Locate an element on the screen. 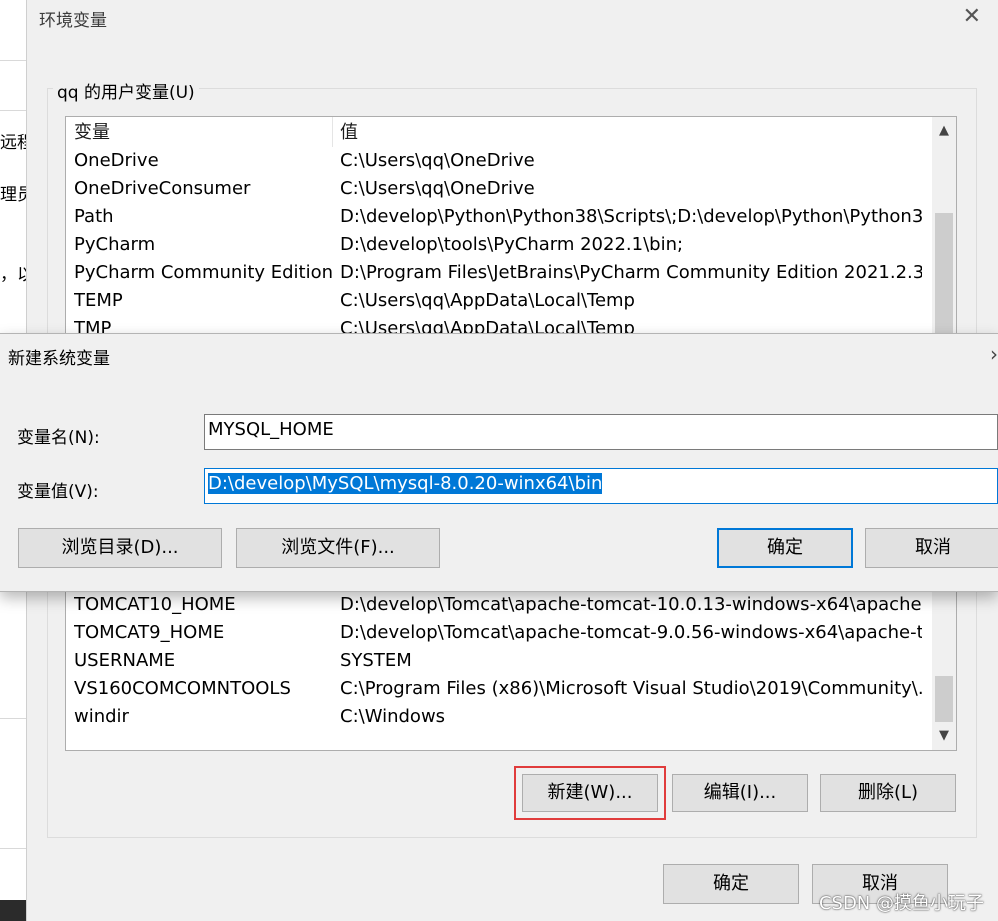 The height and width of the screenshot is (921, 998). variable-name: Path is located at coordinates (94, 216).